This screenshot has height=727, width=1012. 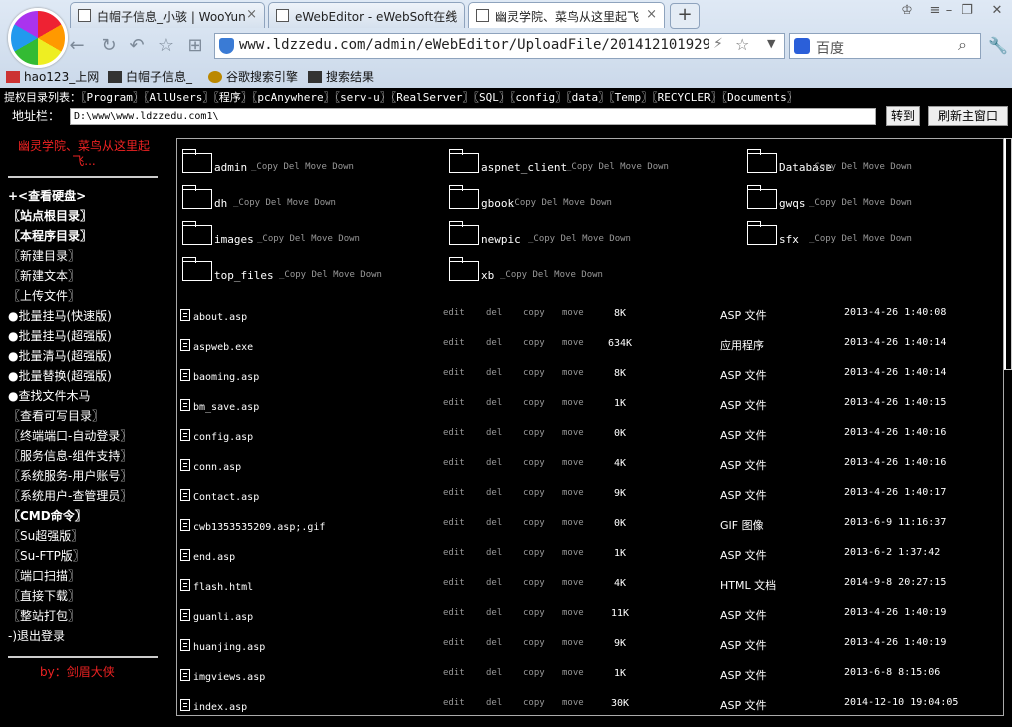 I want to click on file-name: huanjing.asp, so click(x=229, y=647).